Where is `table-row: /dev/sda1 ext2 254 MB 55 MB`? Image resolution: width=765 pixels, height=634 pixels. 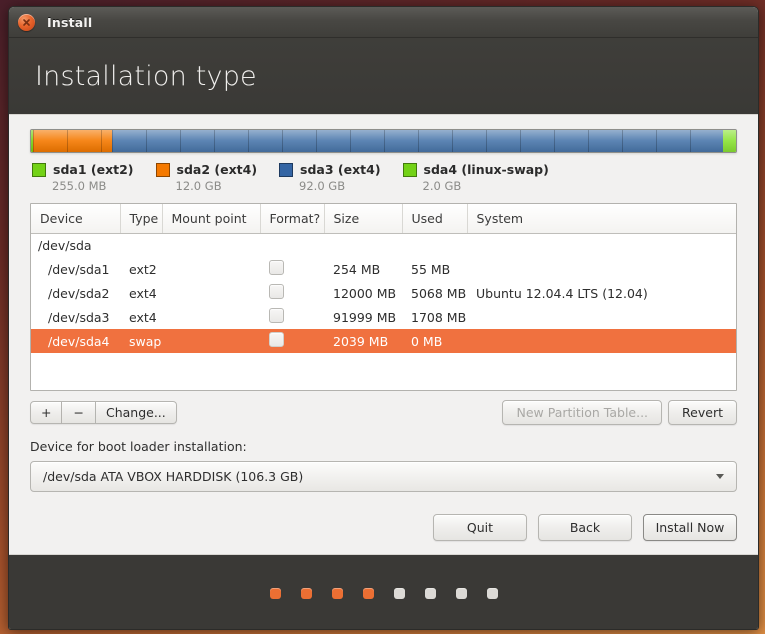 table-row: /dev/sda1 ext2 254 MB 55 MB is located at coordinates (383, 269).